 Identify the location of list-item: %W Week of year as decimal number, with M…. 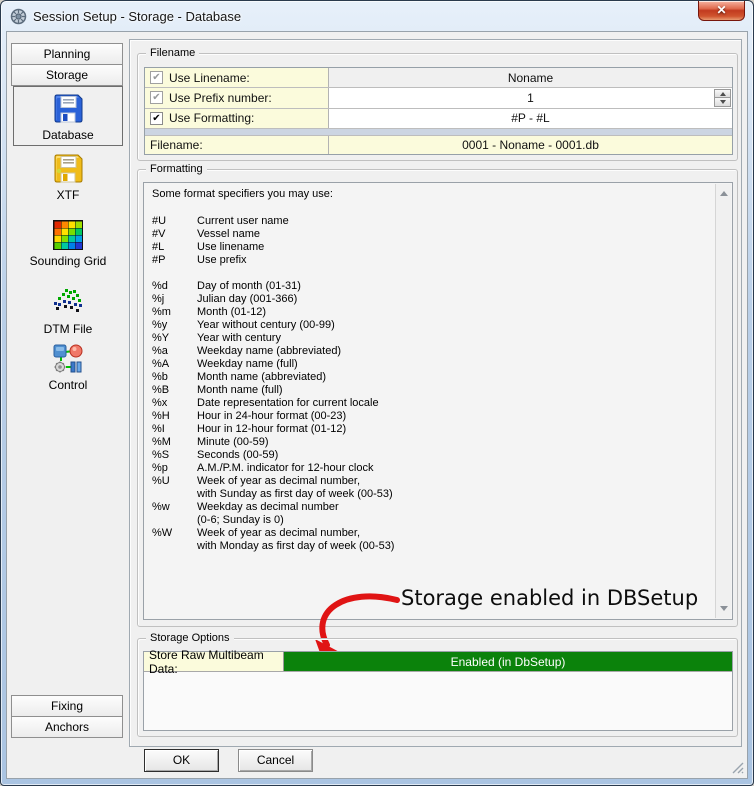
(438, 540).